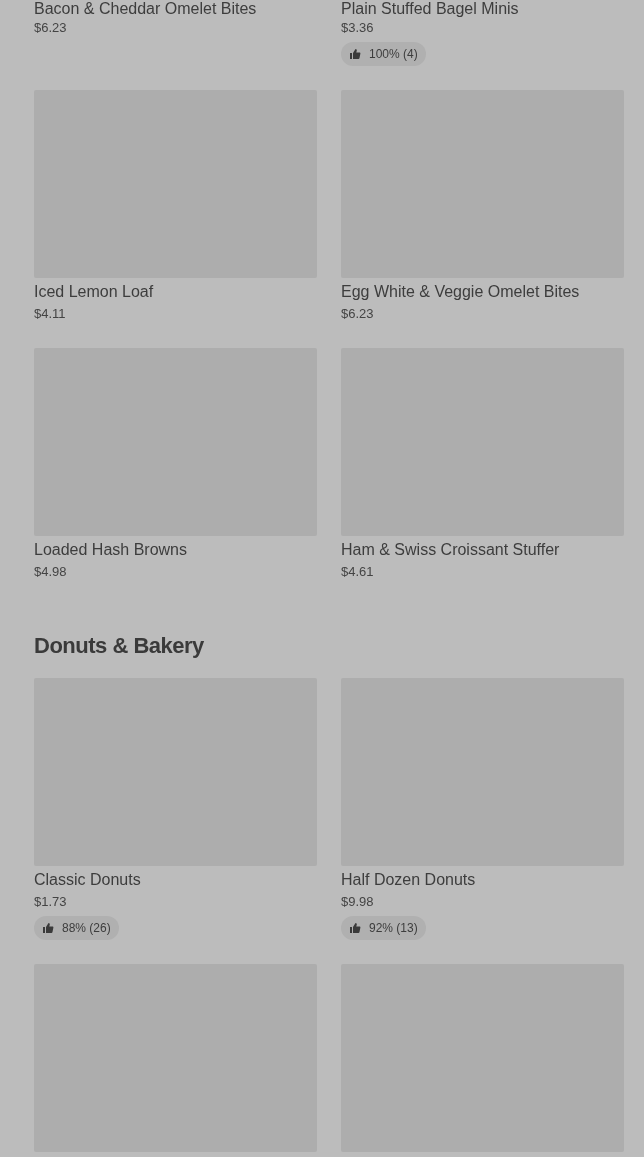 Image resolution: width=644 pixels, height=1157 pixels. Describe the element at coordinates (146, 9) in the screenshot. I see `item-name: Bacon & Cheddar Omelet Bites` at that location.